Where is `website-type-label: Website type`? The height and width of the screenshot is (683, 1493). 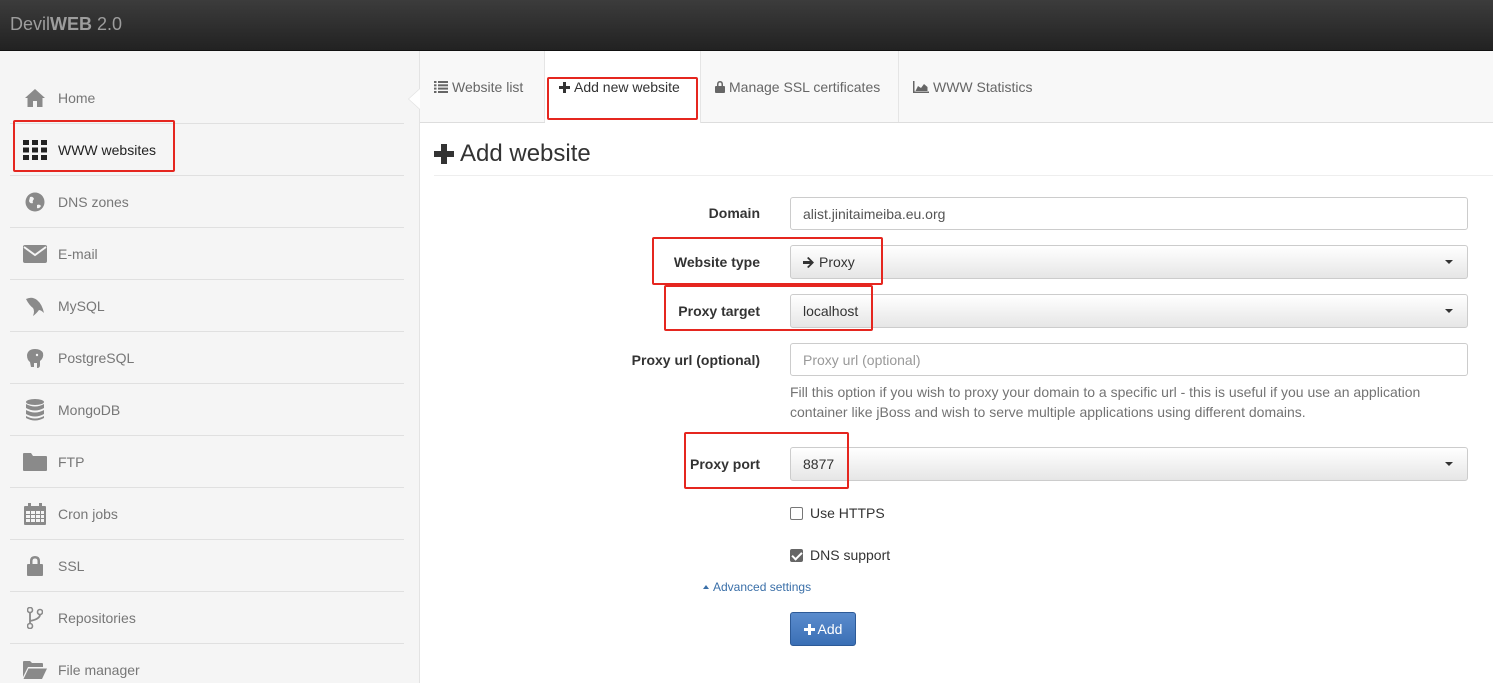 website-type-label: Website type is located at coordinates (716, 262).